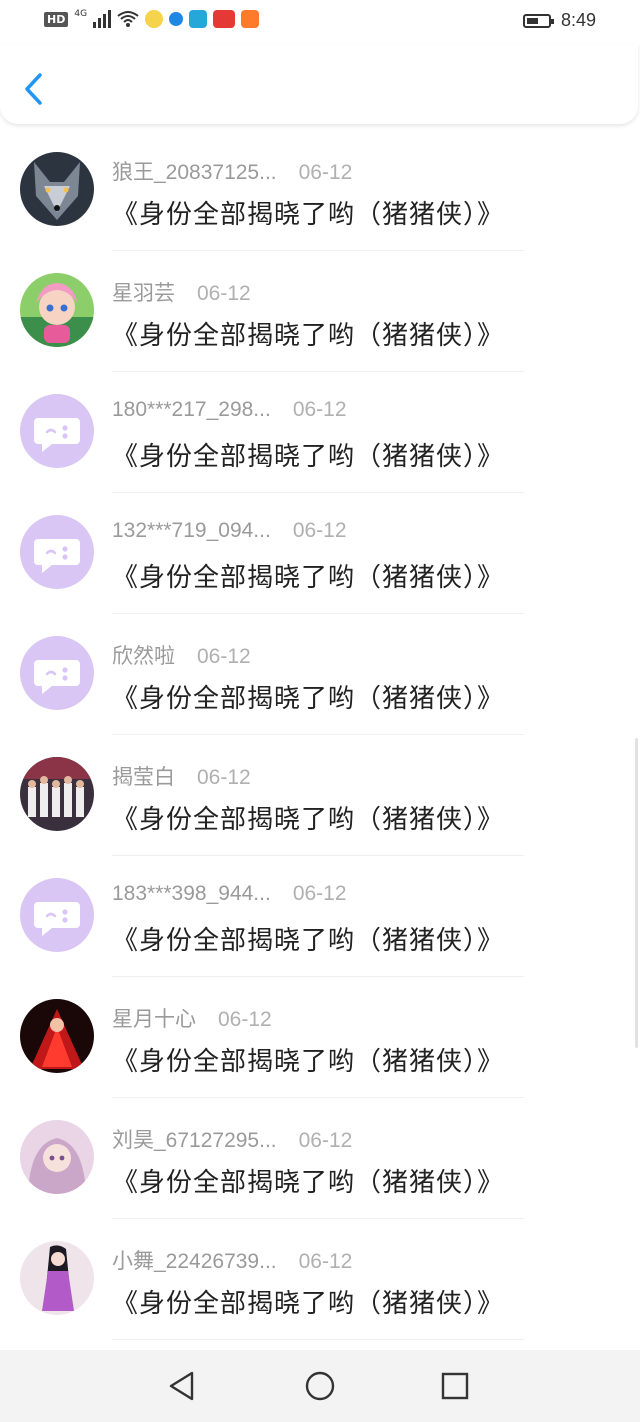 This screenshot has height=1422, width=640. I want to click on item-meta: 刘昊_67127295... 06-12, so click(232, 1139).